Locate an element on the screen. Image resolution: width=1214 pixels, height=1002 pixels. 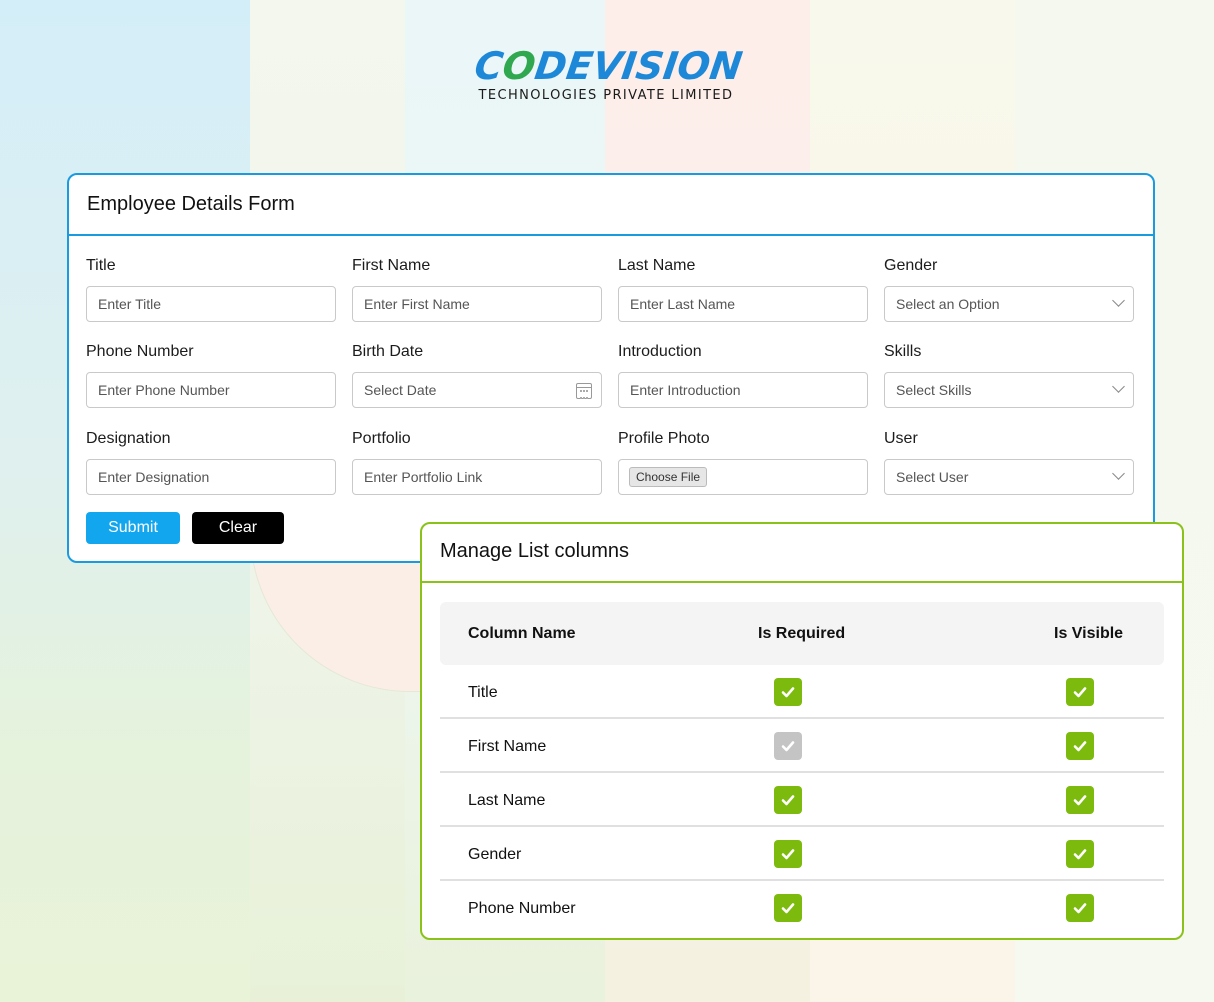
field-gender: Gender Select an Option is located at coordinates (1009, 289).